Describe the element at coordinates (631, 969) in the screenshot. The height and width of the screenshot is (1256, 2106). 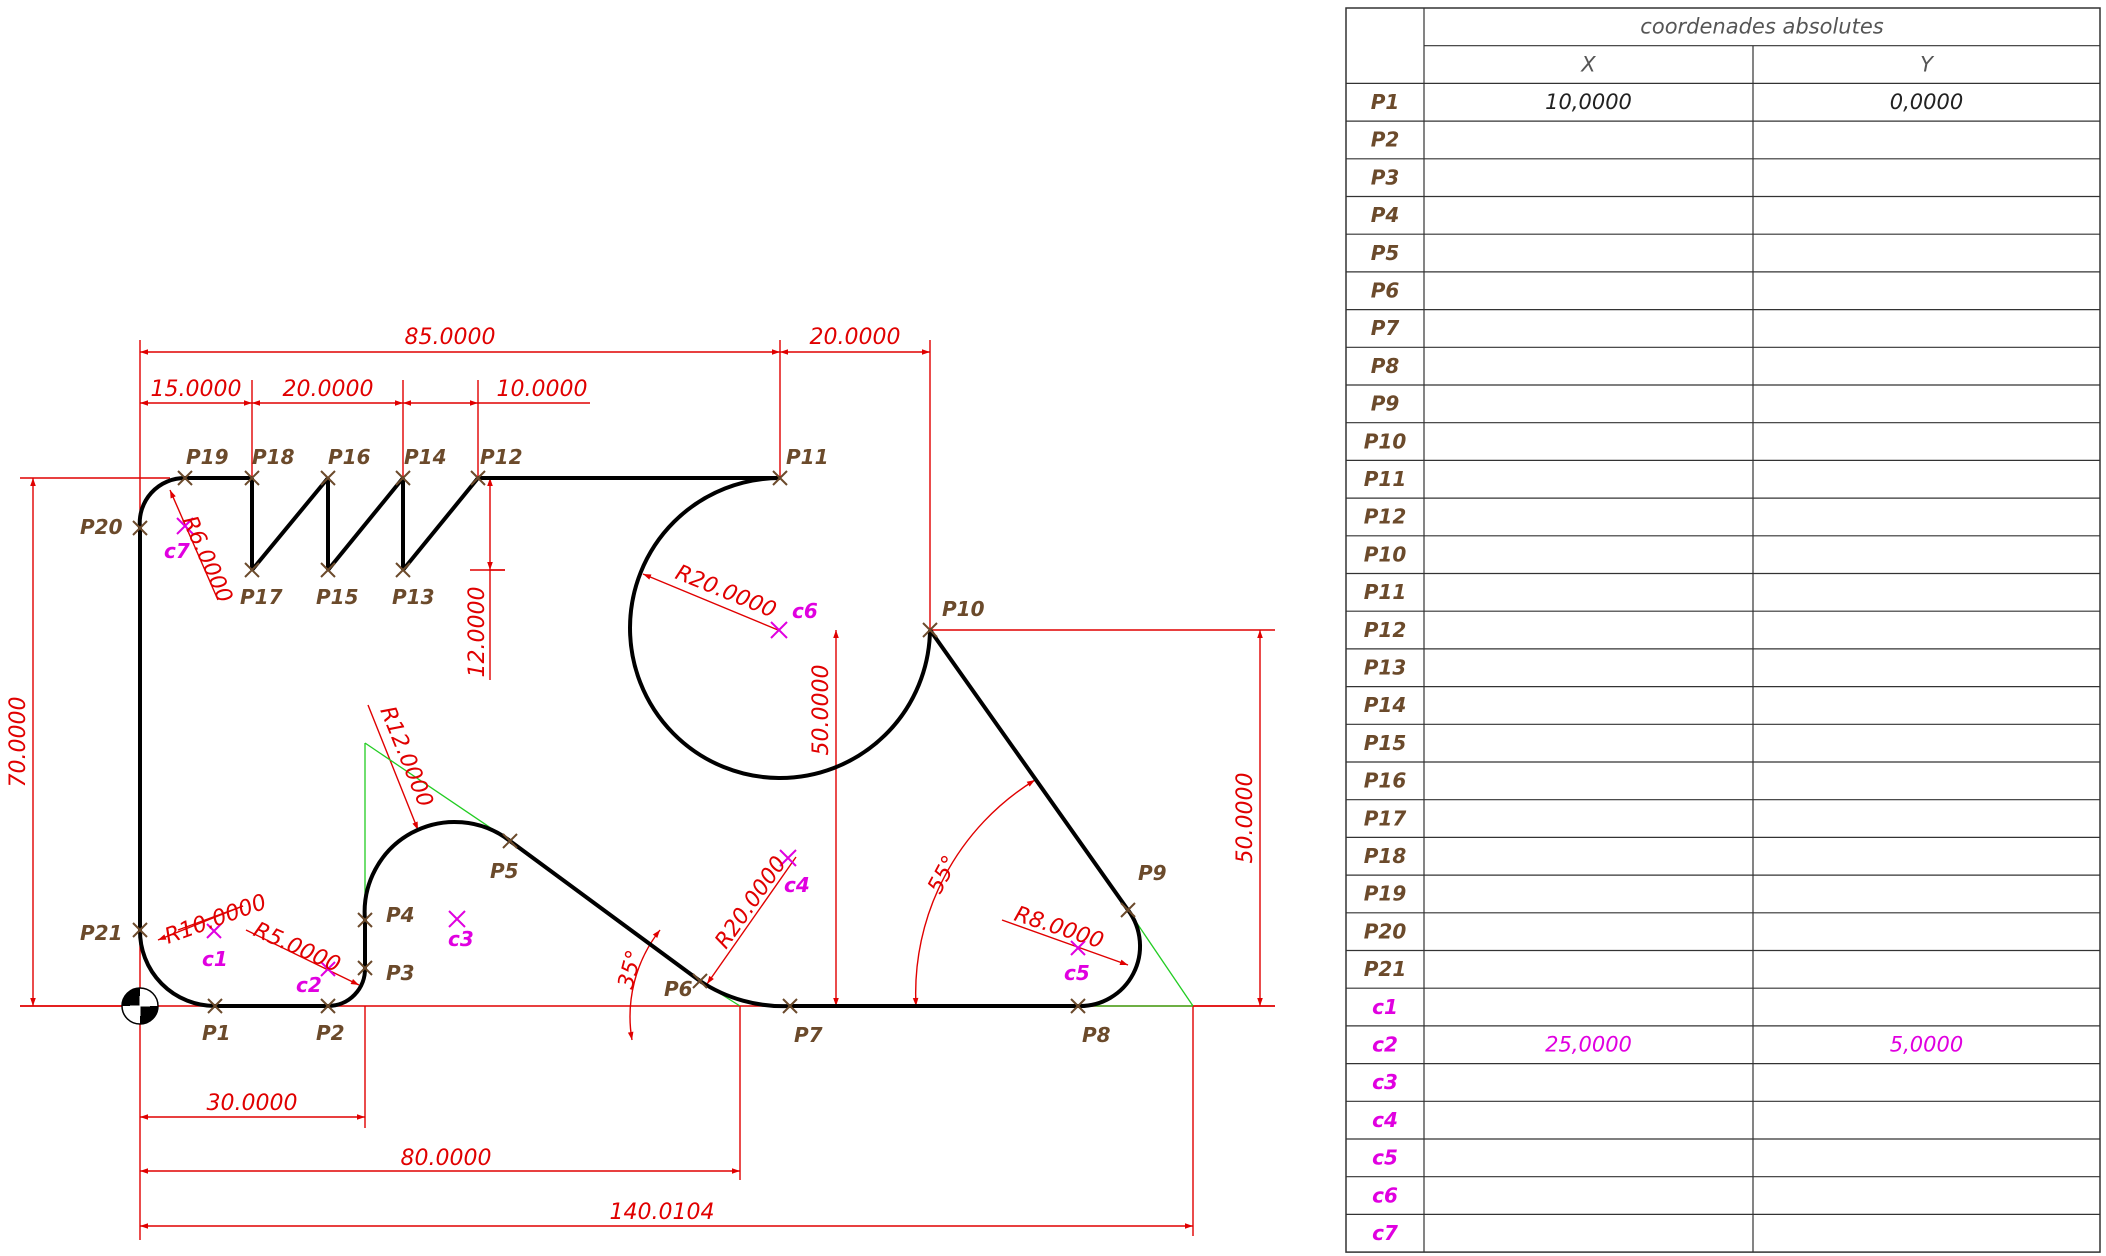
I see `angle-35: 35°` at that location.